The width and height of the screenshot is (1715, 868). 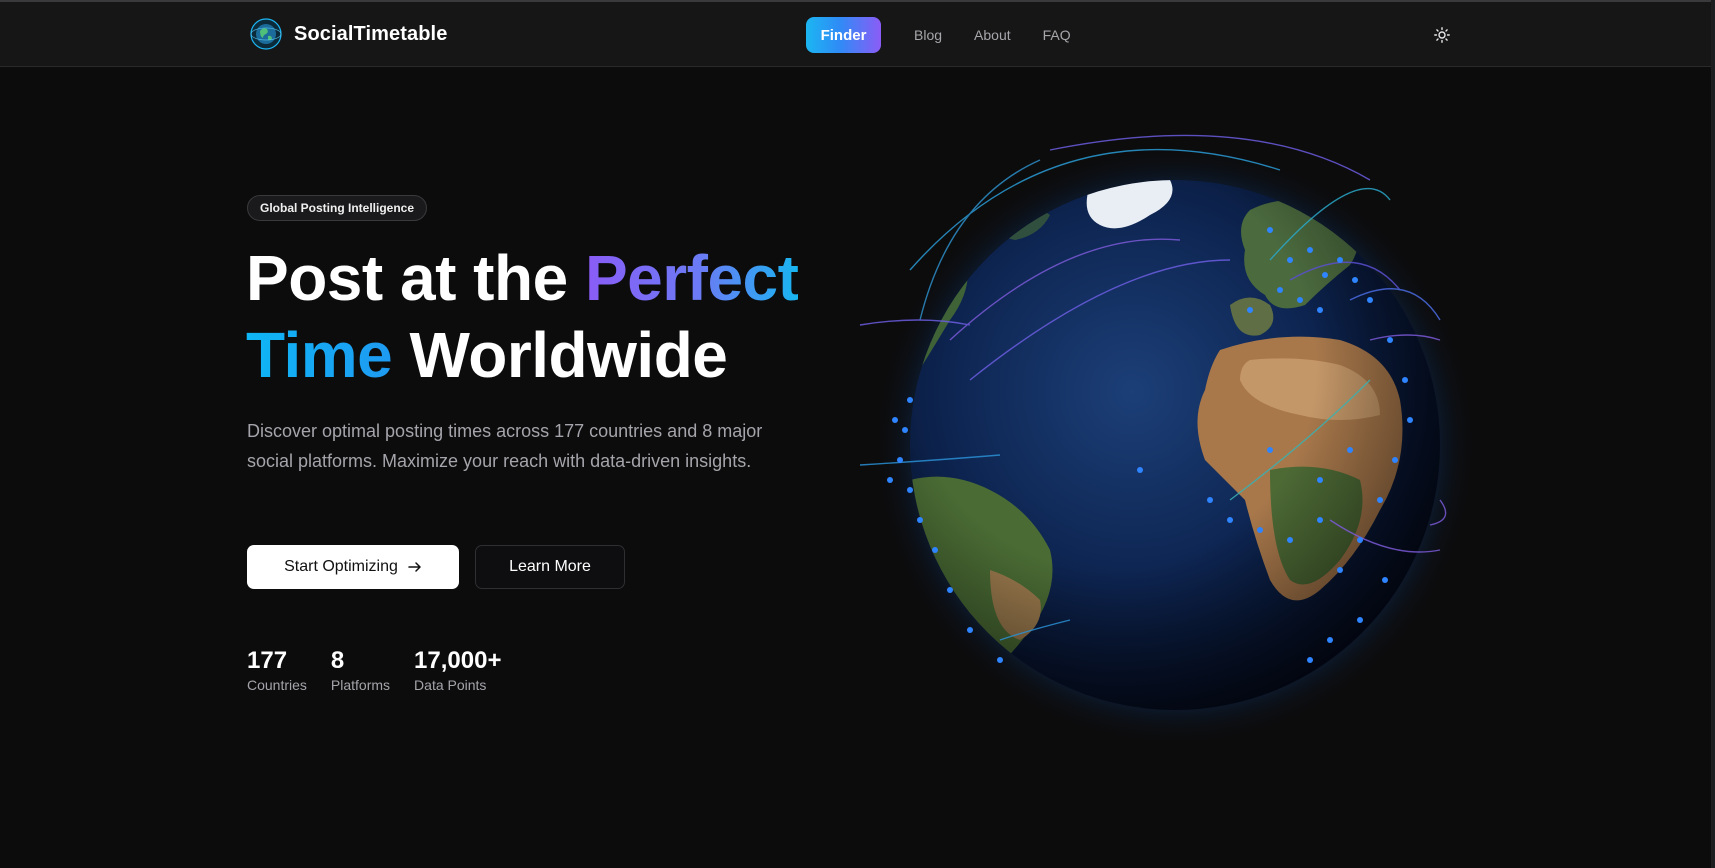 I want to click on start-optimizing-button: Start Optimizing, so click(x=353, y=567).